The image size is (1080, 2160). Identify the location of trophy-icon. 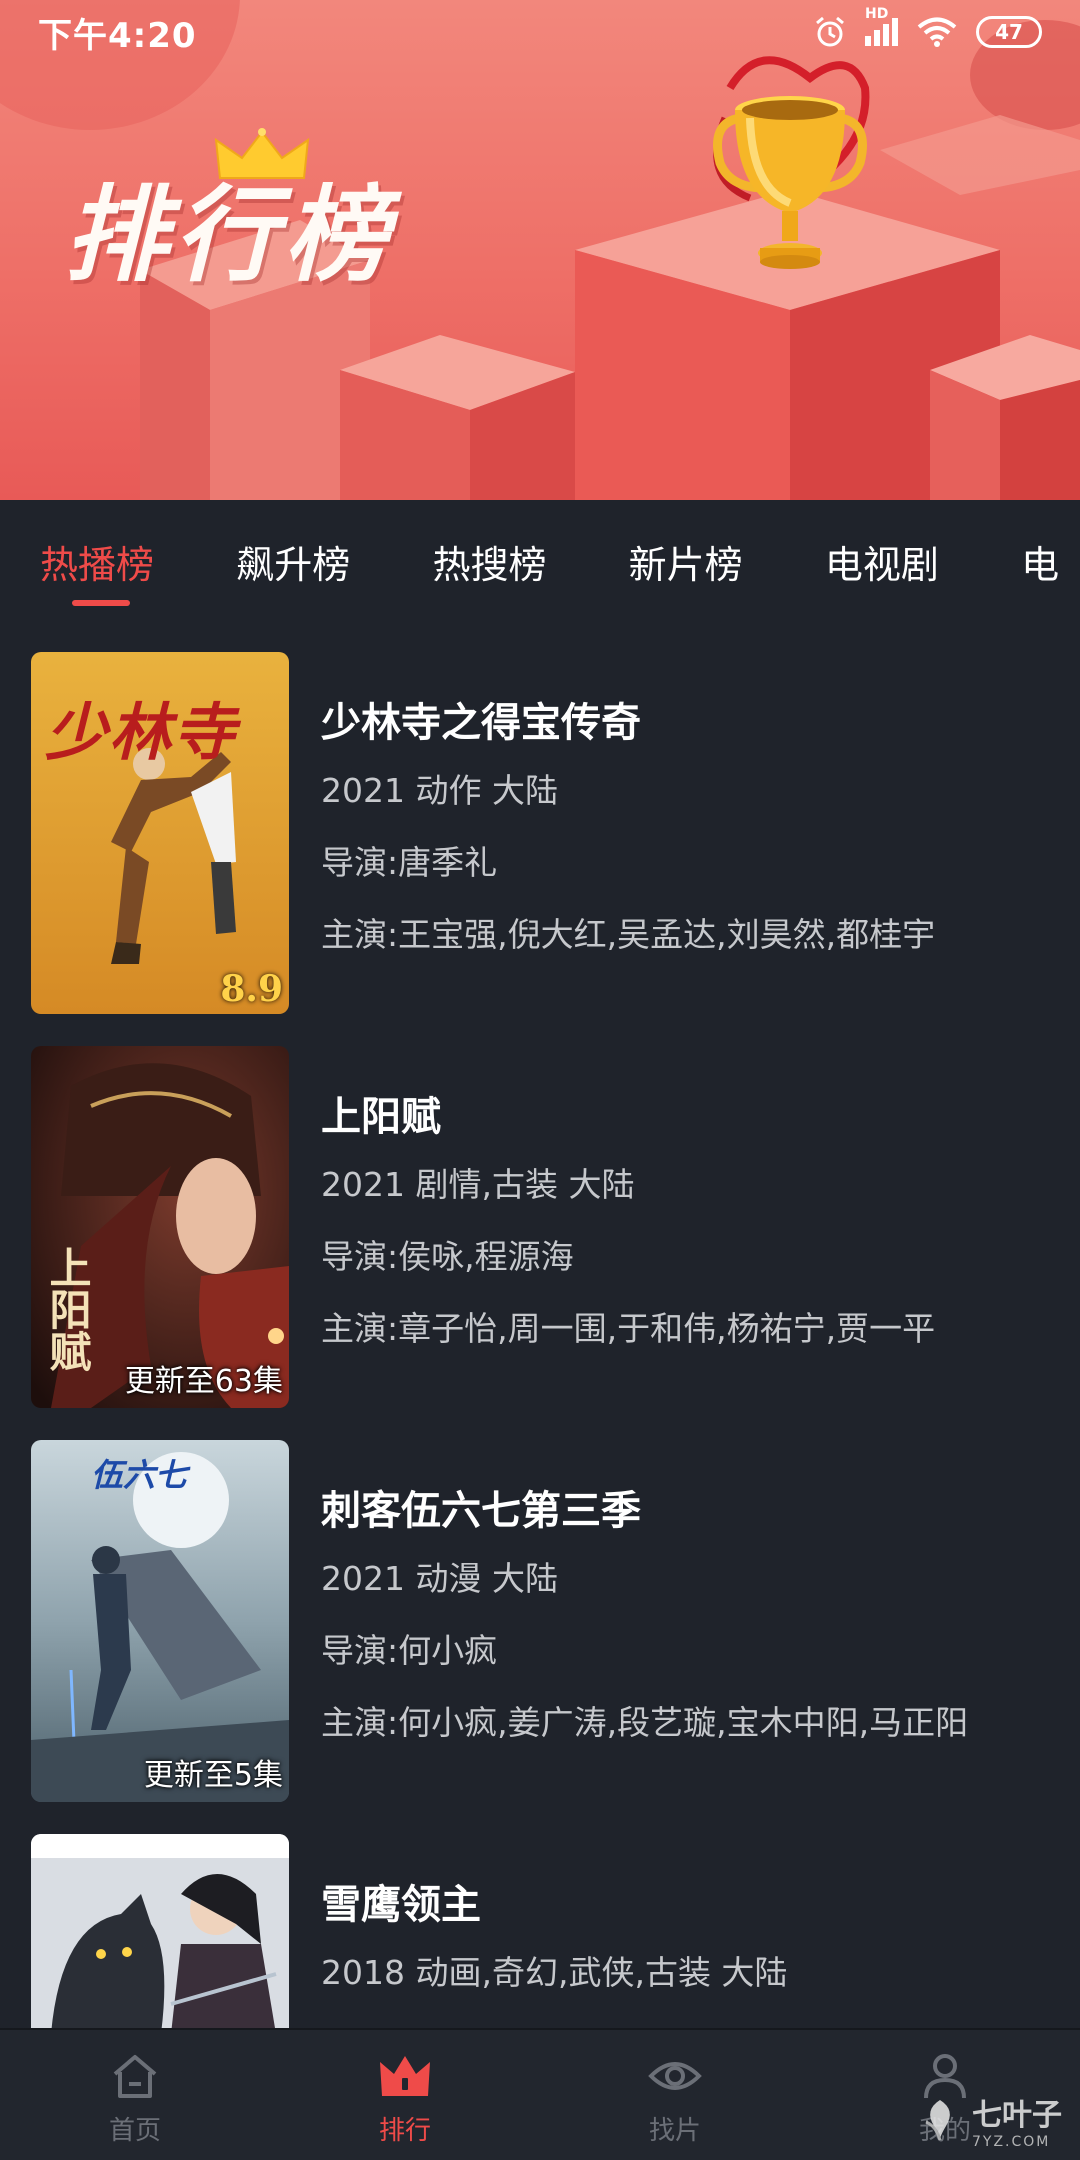
(791, 162).